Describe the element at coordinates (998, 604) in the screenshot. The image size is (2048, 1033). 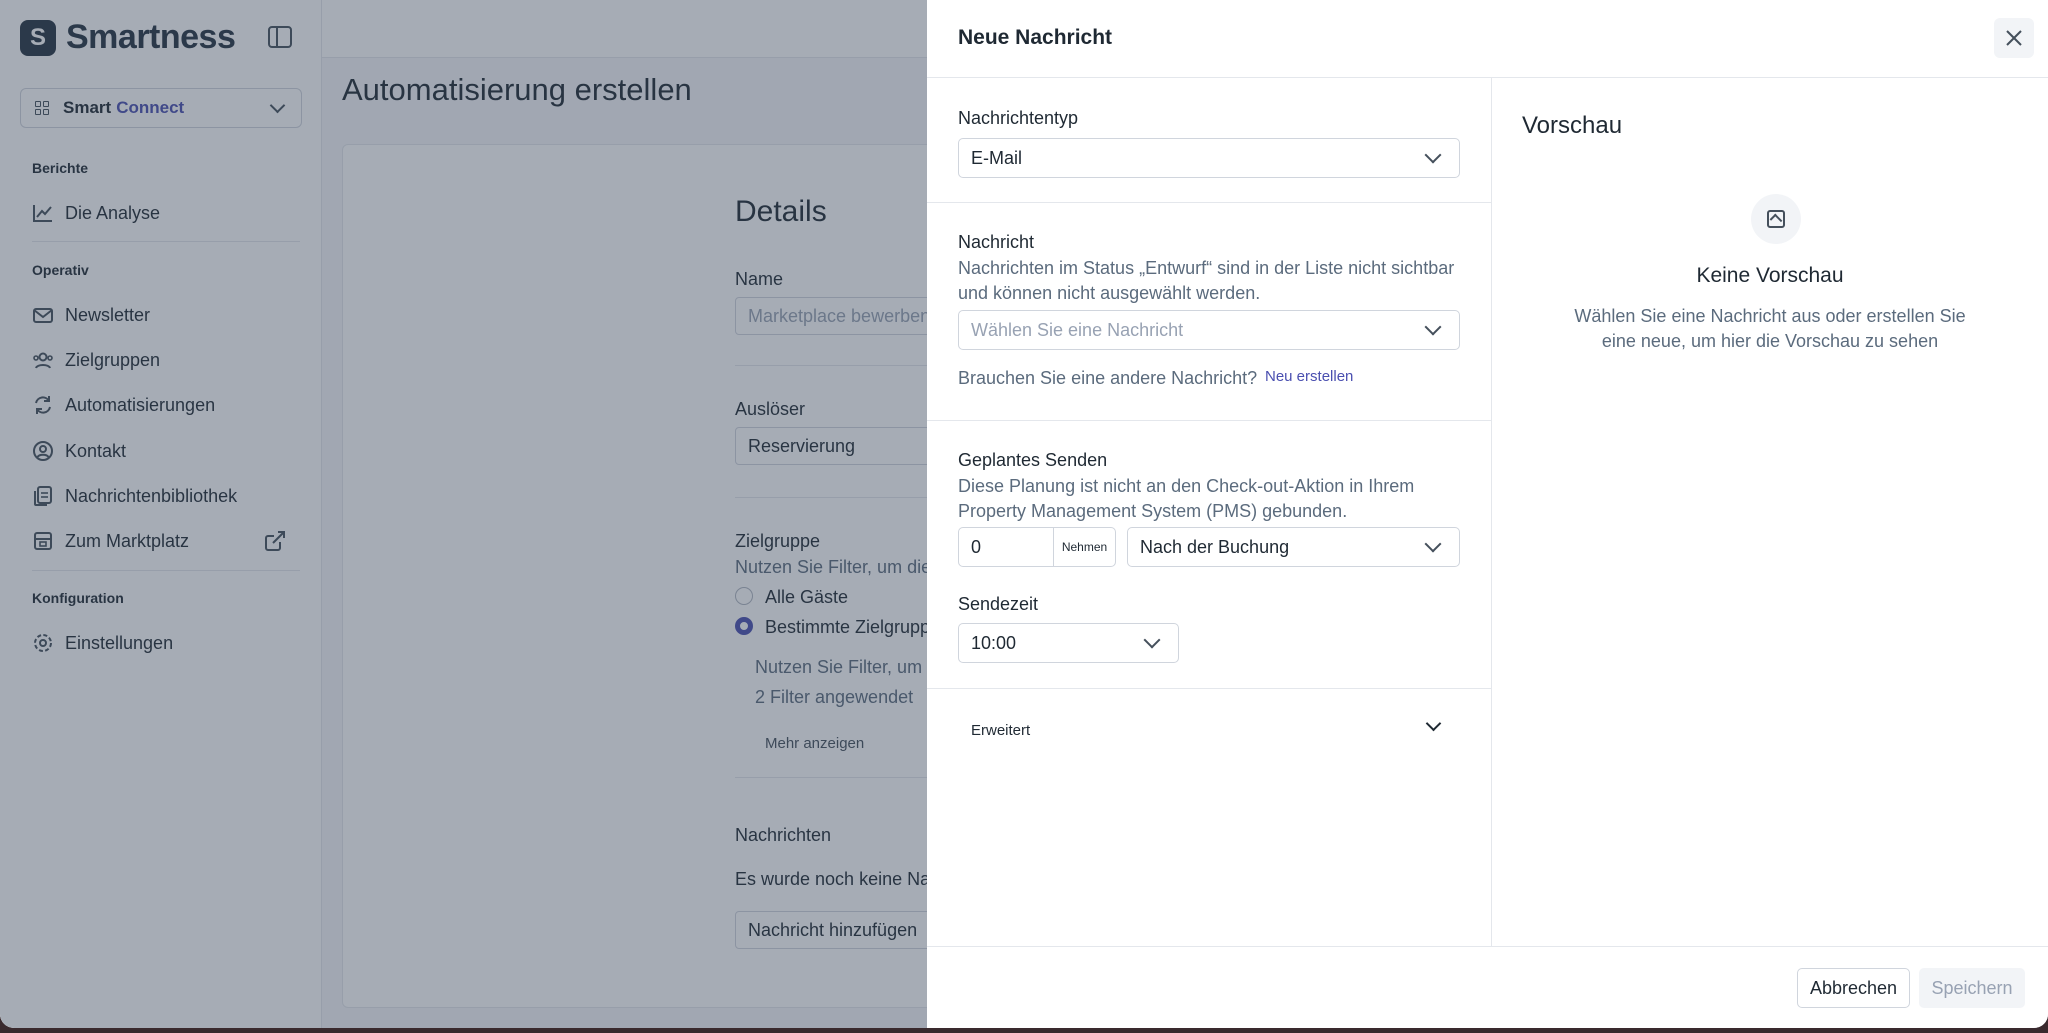
I see `send-time-label: Sendezeit` at that location.